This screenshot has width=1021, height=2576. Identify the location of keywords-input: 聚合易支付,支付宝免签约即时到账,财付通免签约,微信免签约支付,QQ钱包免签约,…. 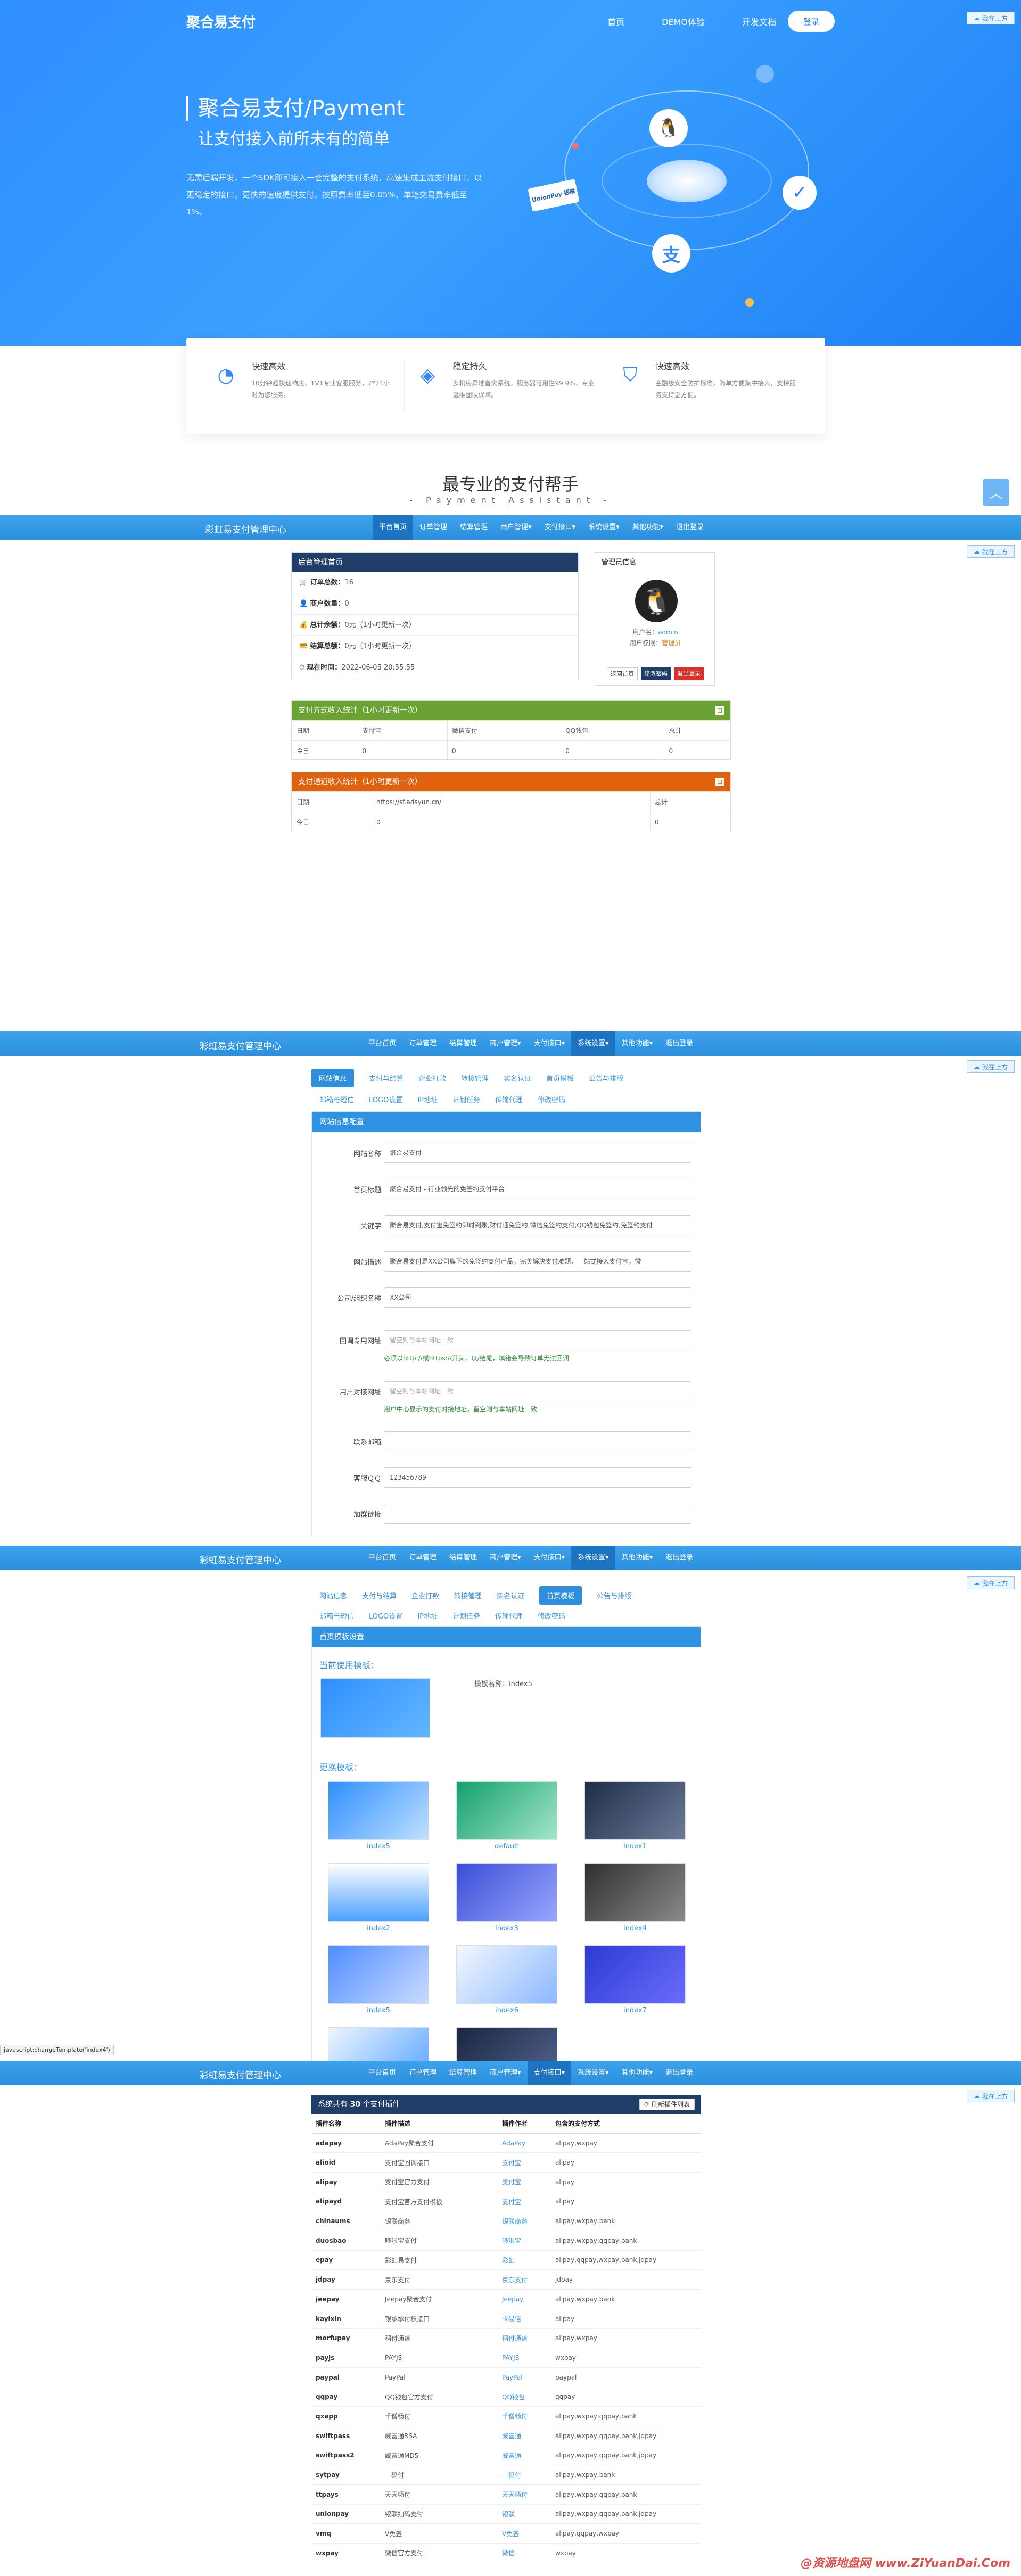
(537, 1225).